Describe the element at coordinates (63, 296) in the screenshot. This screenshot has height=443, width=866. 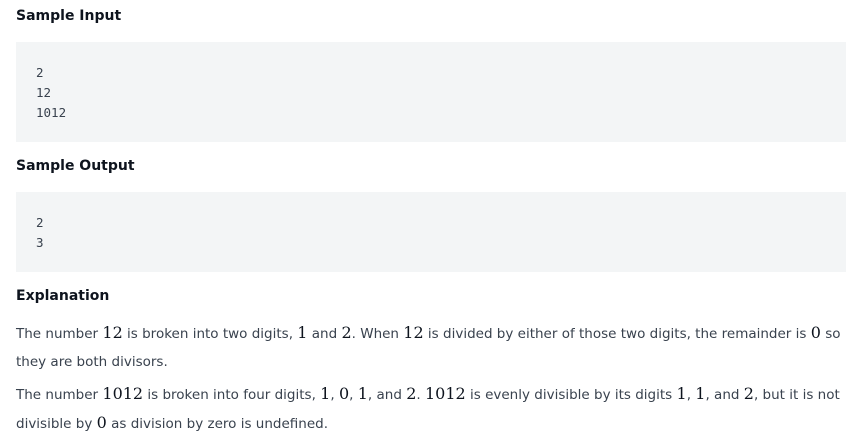
I see `explanation-heading: Explanation` at that location.